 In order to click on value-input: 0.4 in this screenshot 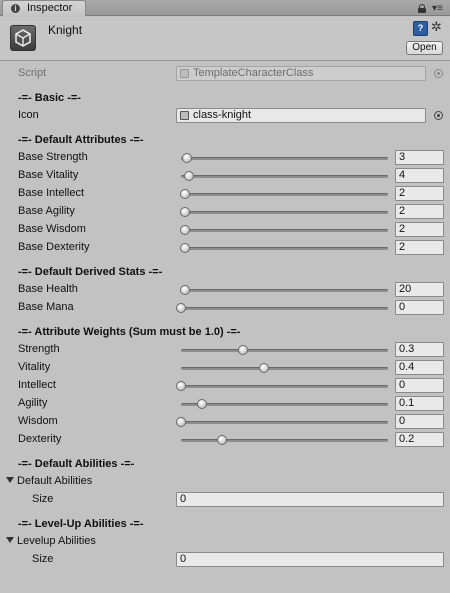, I will do `click(419, 367)`.